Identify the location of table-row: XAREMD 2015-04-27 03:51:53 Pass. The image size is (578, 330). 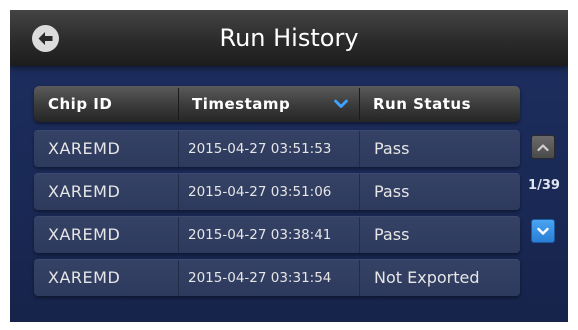
(277, 148).